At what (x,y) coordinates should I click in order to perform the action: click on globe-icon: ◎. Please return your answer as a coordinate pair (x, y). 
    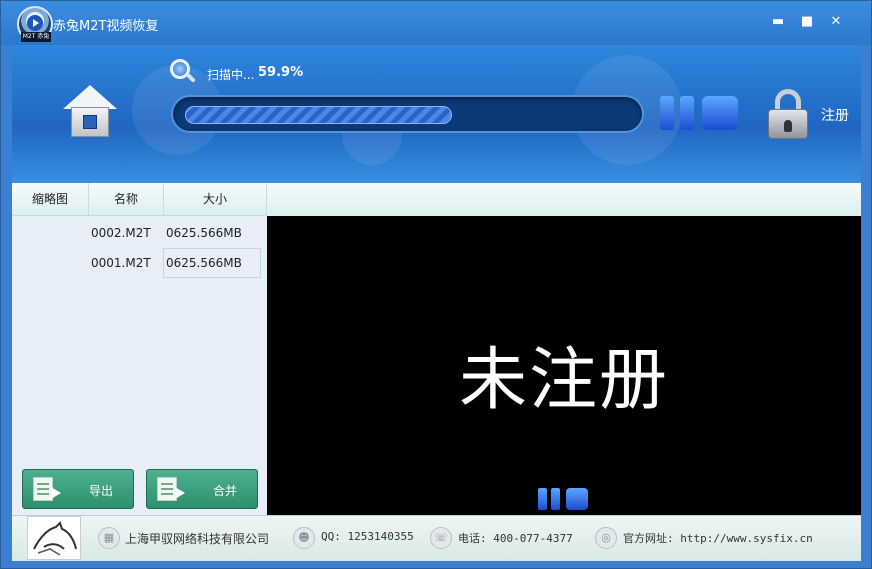
    Looking at the image, I should click on (606, 538).